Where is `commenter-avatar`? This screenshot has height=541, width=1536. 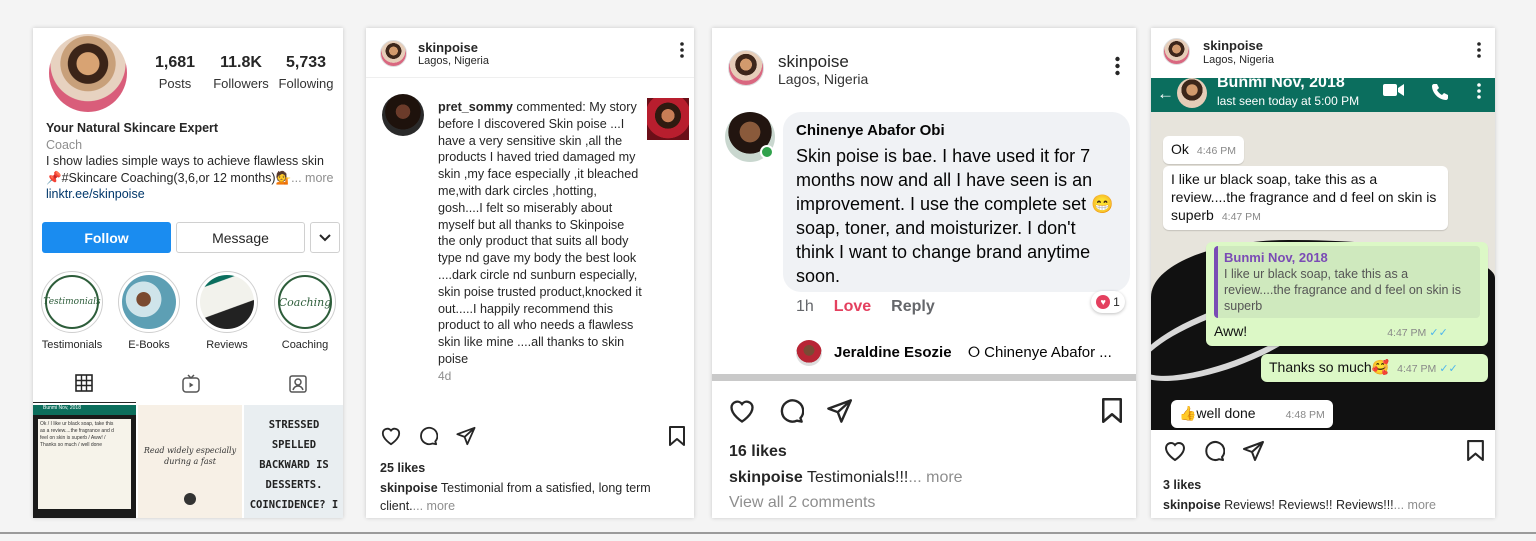 commenter-avatar is located at coordinates (403, 115).